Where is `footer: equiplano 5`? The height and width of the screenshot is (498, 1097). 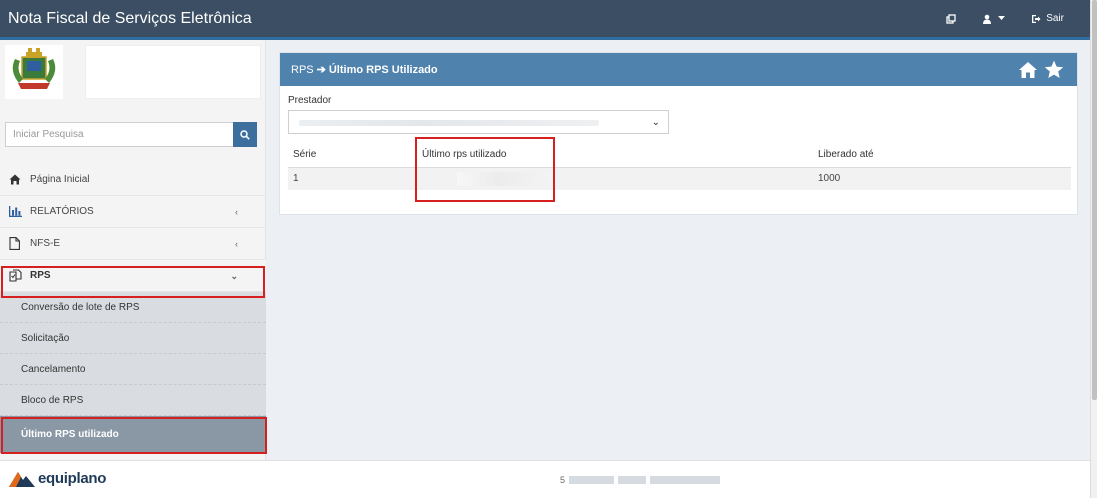
footer: equiplano 5 is located at coordinates (545, 479).